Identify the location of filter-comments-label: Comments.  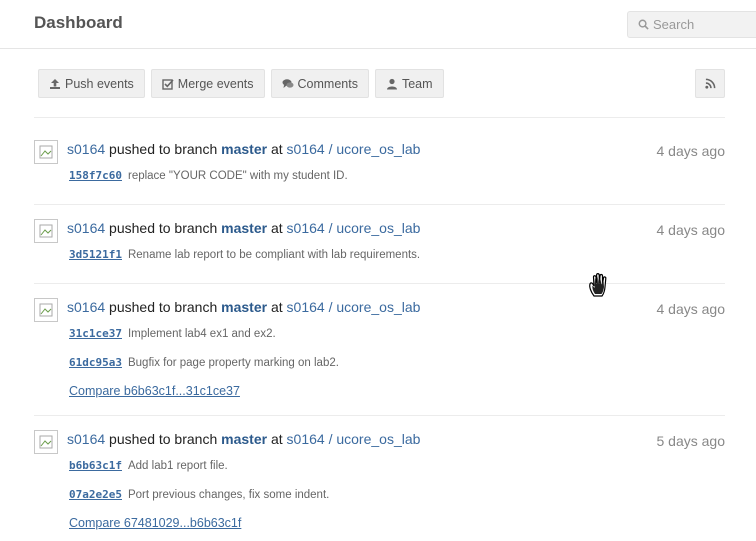
(327, 83).